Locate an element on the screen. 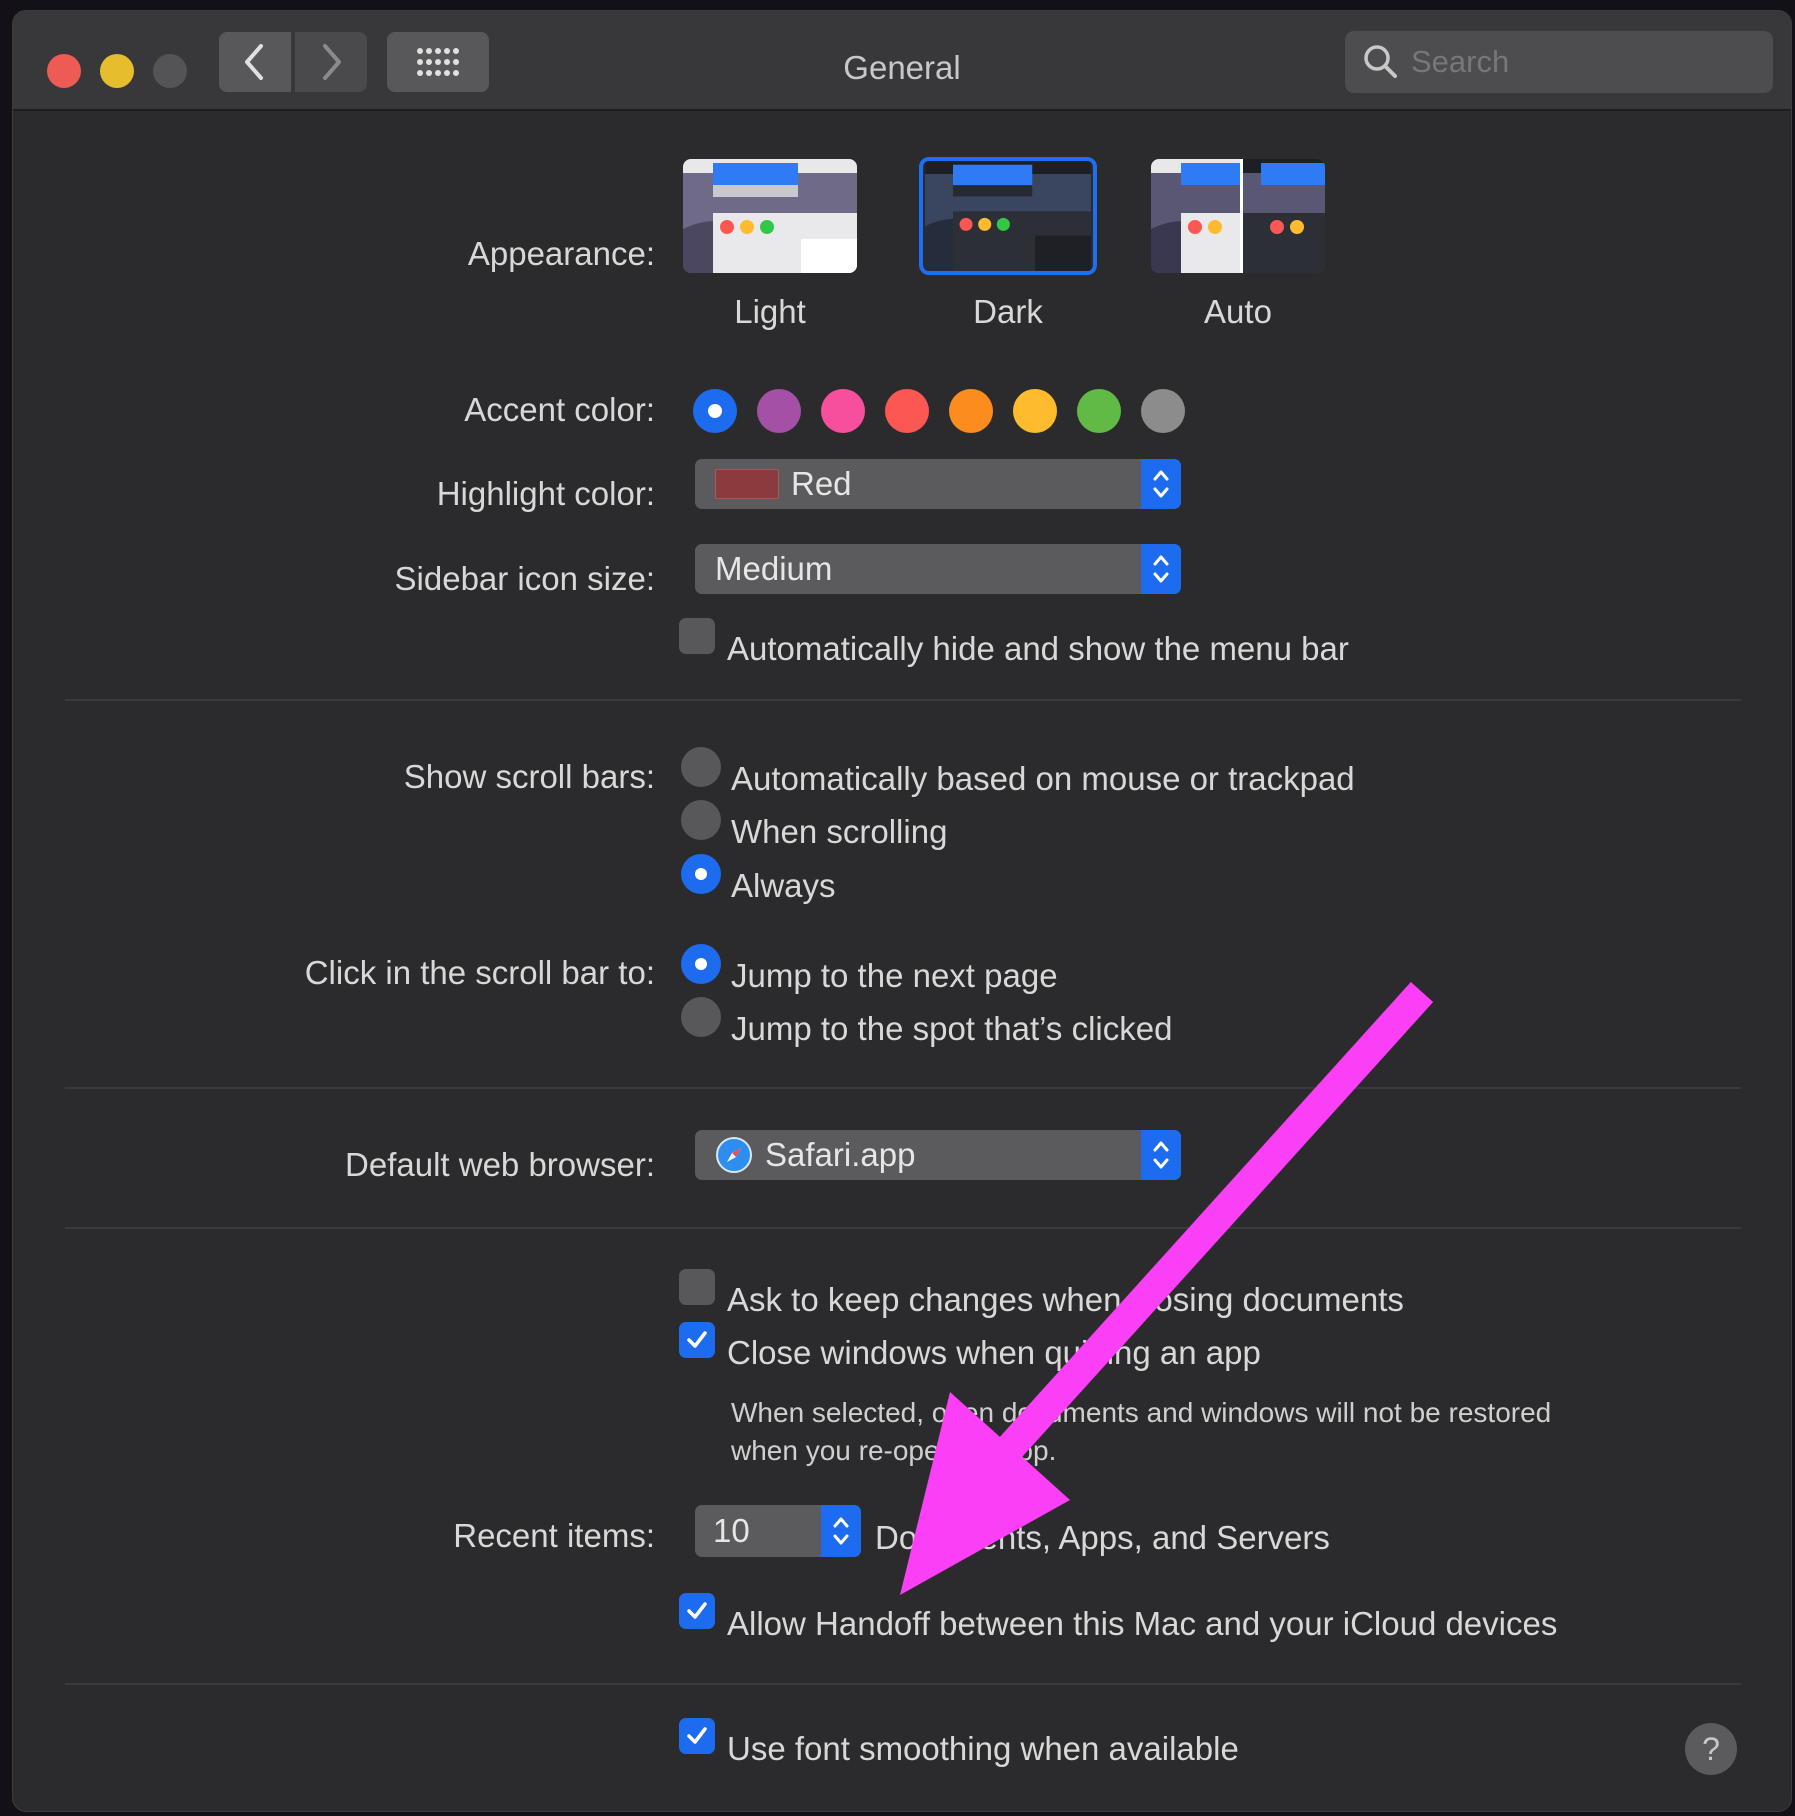 The image size is (1795, 1816). scroll-bars-always-radio is located at coordinates (701, 874).